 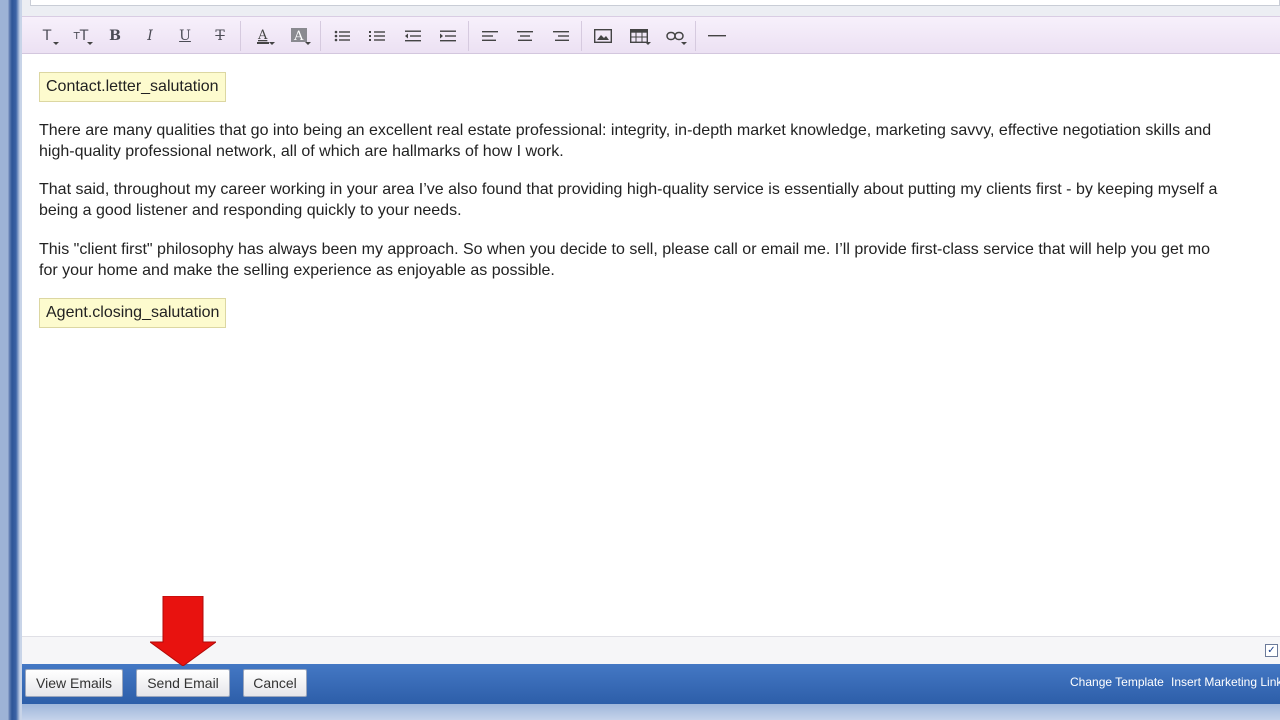 What do you see at coordinates (603, 36) in the screenshot?
I see `image-icon` at bounding box center [603, 36].